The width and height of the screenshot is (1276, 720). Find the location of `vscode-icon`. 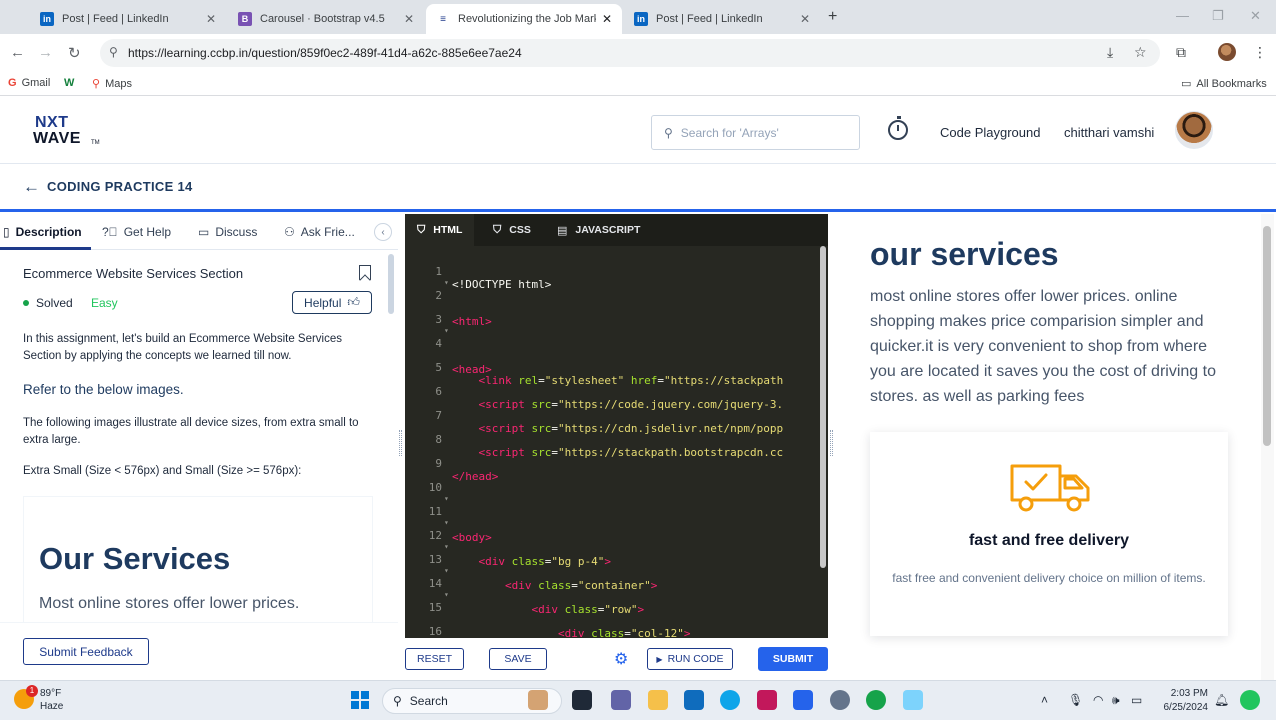

vscode-icon is located at coordinates (803, 700).